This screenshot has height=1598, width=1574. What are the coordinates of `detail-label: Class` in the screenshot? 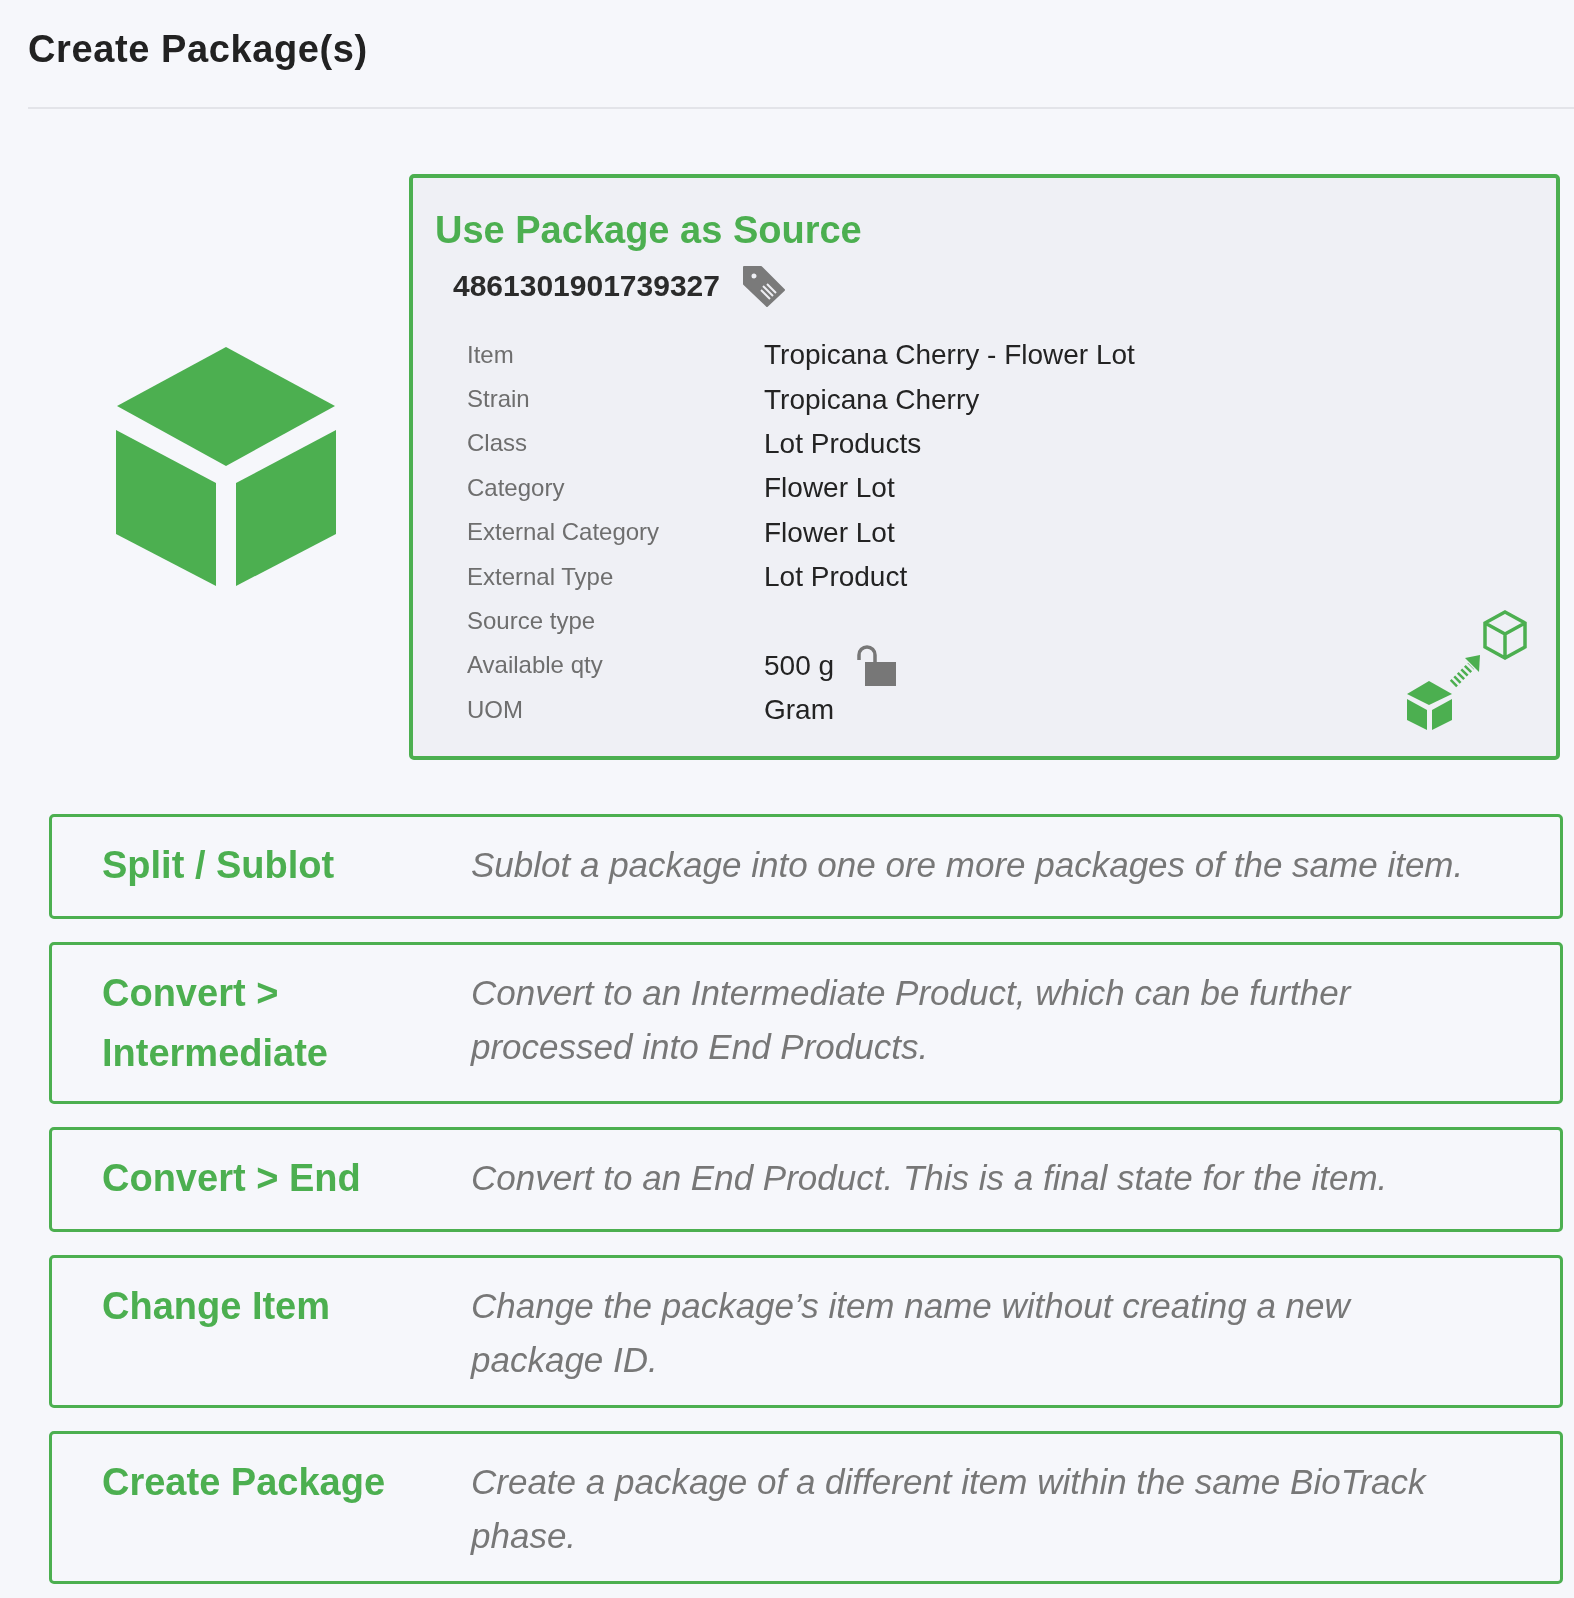 It's located at (497, 443).